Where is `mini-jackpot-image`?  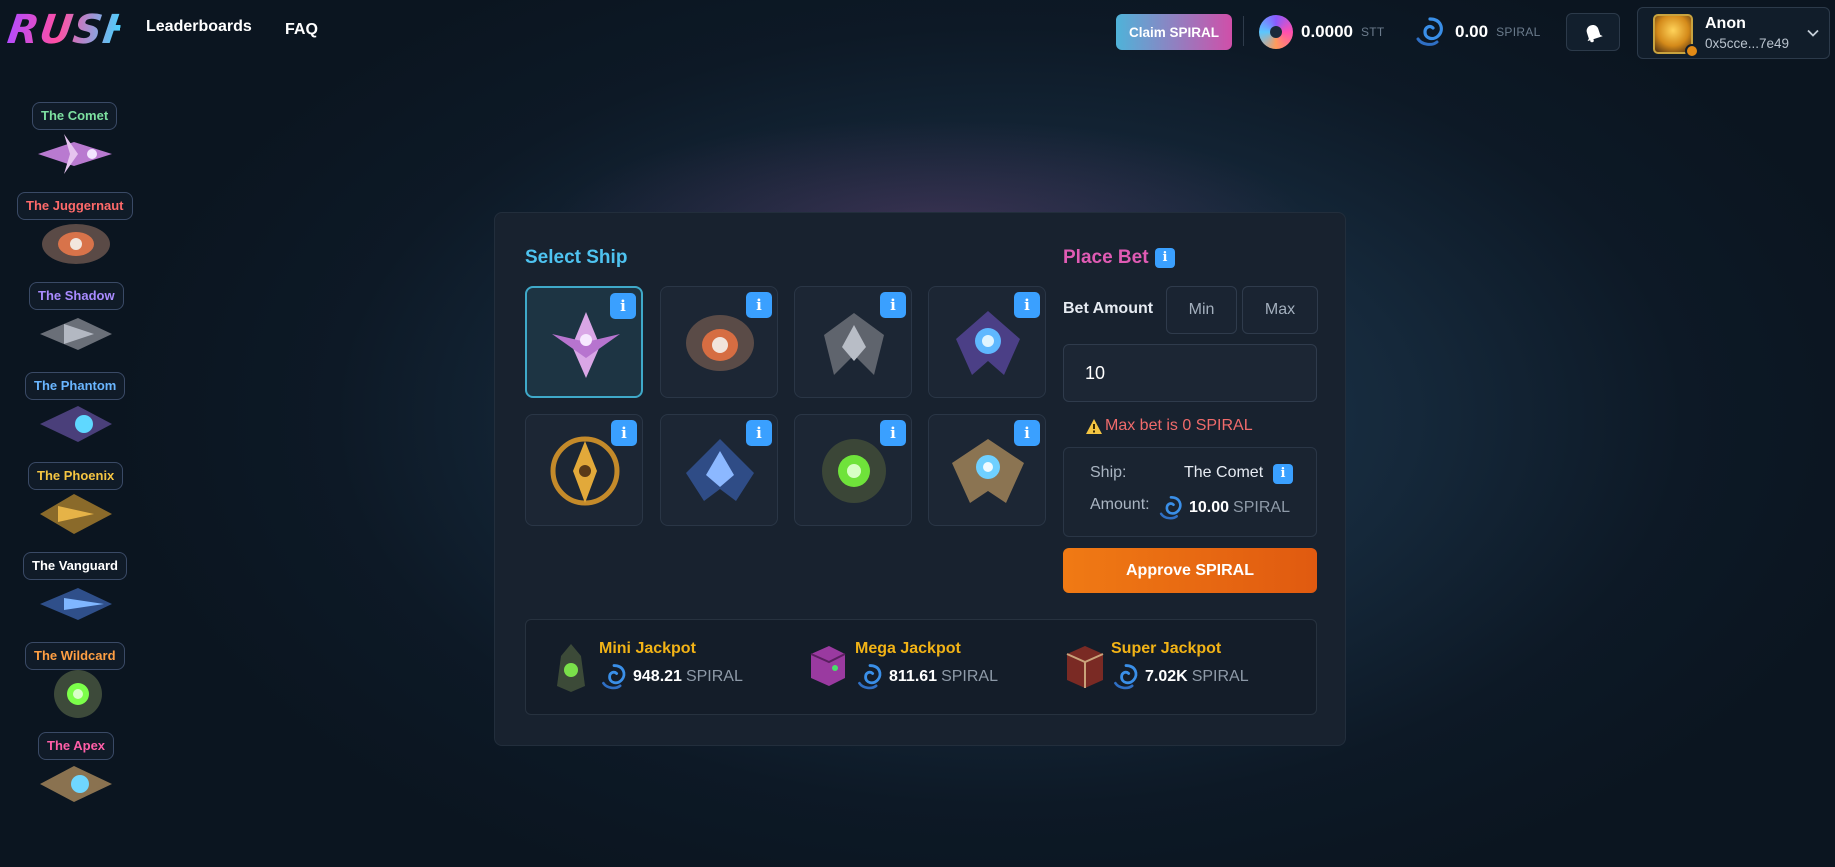 mini-jackpot-image is located at coordinates (571, 668).